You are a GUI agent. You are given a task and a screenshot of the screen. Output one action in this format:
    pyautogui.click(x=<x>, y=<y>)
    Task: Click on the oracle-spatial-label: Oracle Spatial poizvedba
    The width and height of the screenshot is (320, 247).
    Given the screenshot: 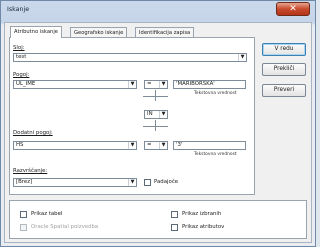 What is the action you would take?
    pyautogui.click(x=65, y=227)
    